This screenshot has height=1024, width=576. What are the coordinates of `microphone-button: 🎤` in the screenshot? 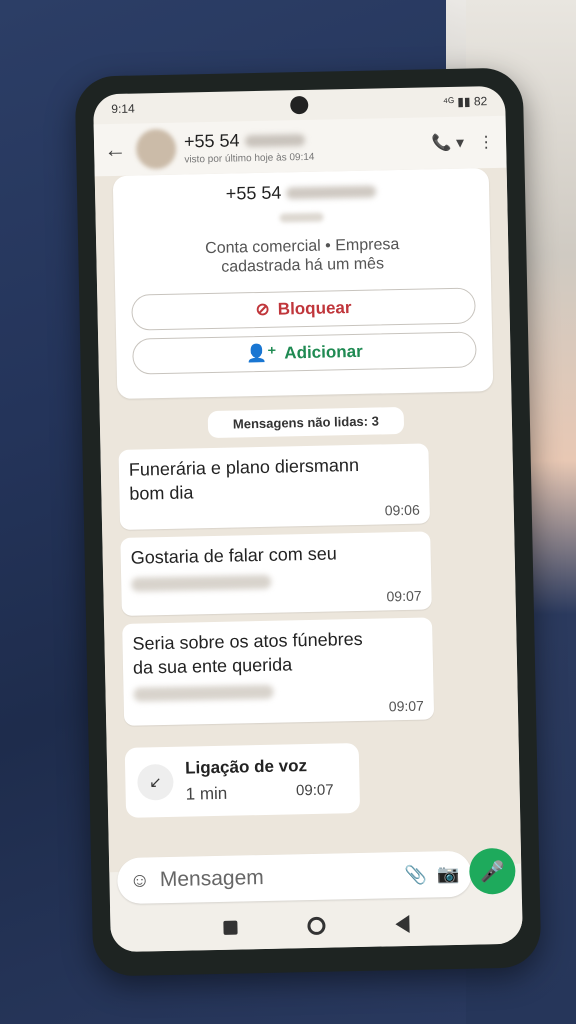 It's located at (492, 871).